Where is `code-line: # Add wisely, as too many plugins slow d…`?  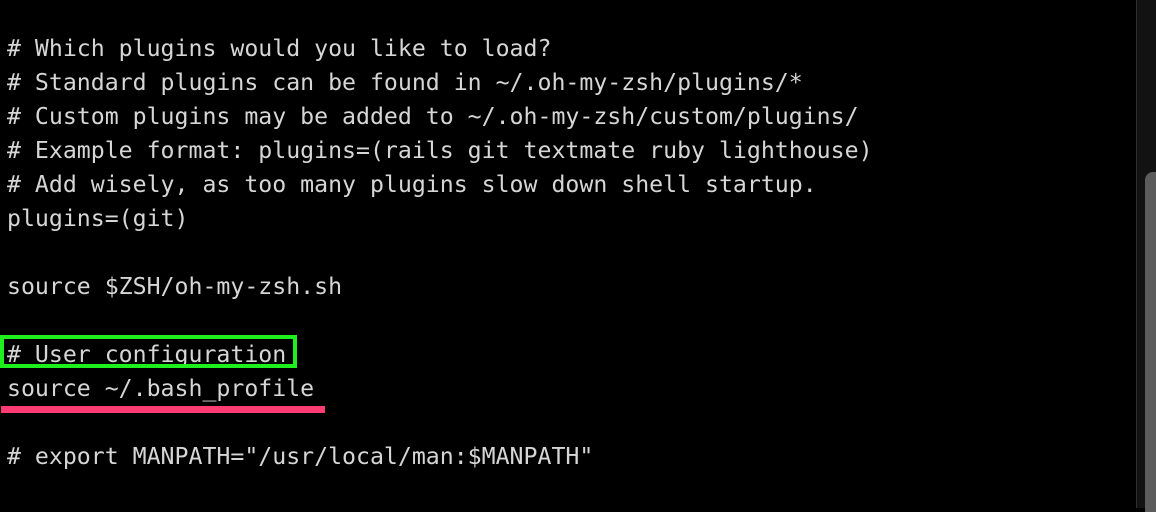 code-line: # Add wisely, as too many plugins slow d… is located at coordinates (412, 184).